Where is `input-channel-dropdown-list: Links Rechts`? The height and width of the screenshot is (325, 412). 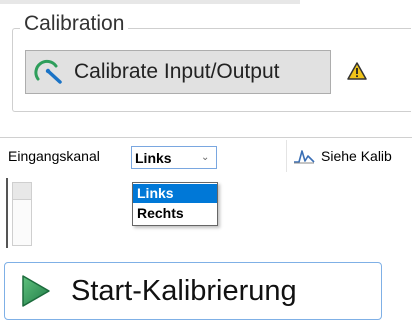
input-channel-dropdown-list: Links Rechts is located at coordinates (175, 204).